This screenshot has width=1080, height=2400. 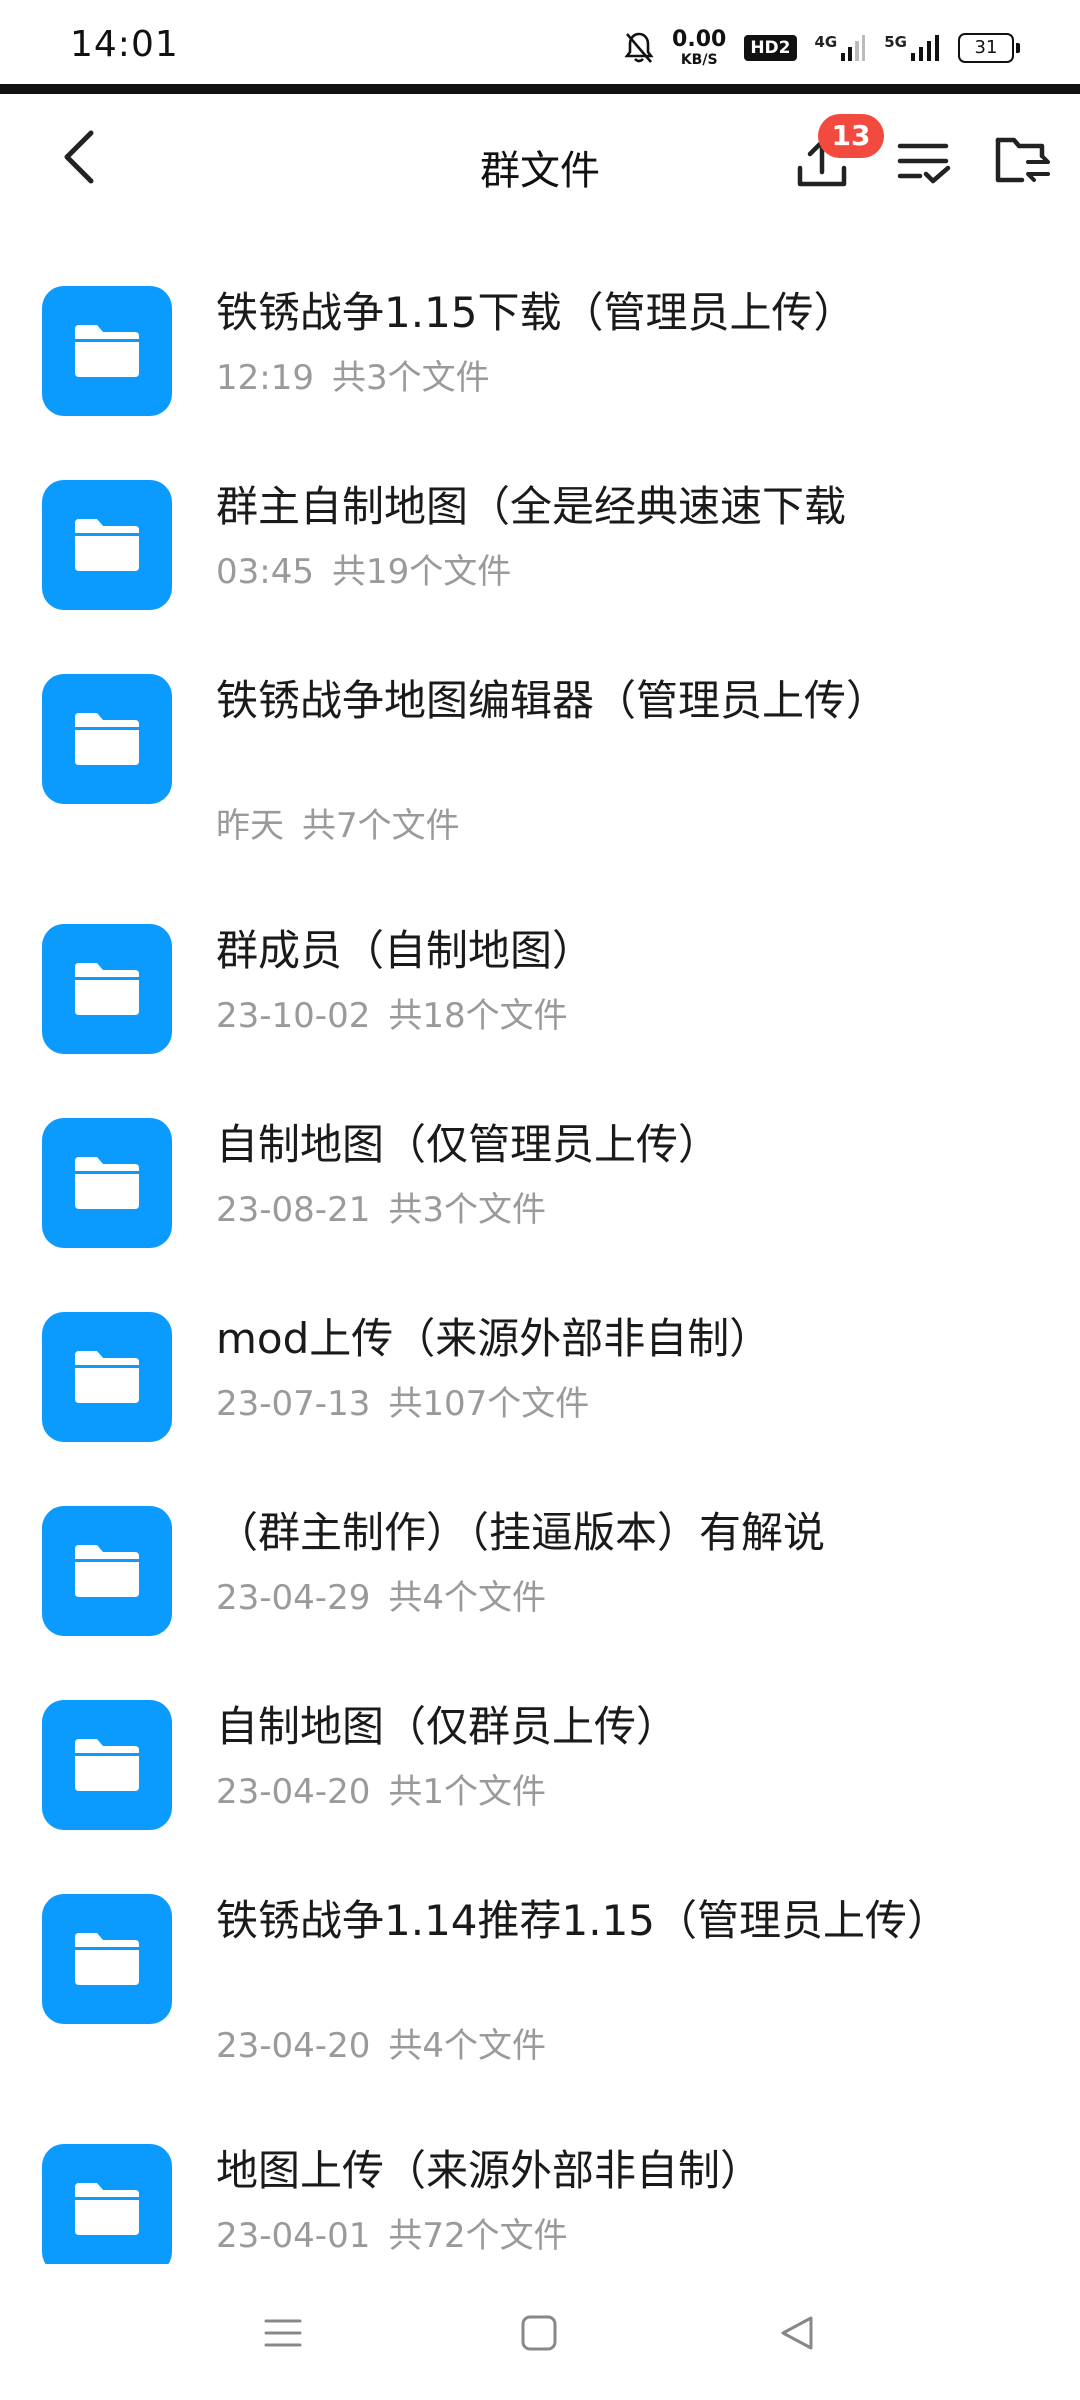 What do you see at coordinates (293, 1210) in the screenshot?
I see `folder-date: 23-08-21` at bounding box center [293, 1210].